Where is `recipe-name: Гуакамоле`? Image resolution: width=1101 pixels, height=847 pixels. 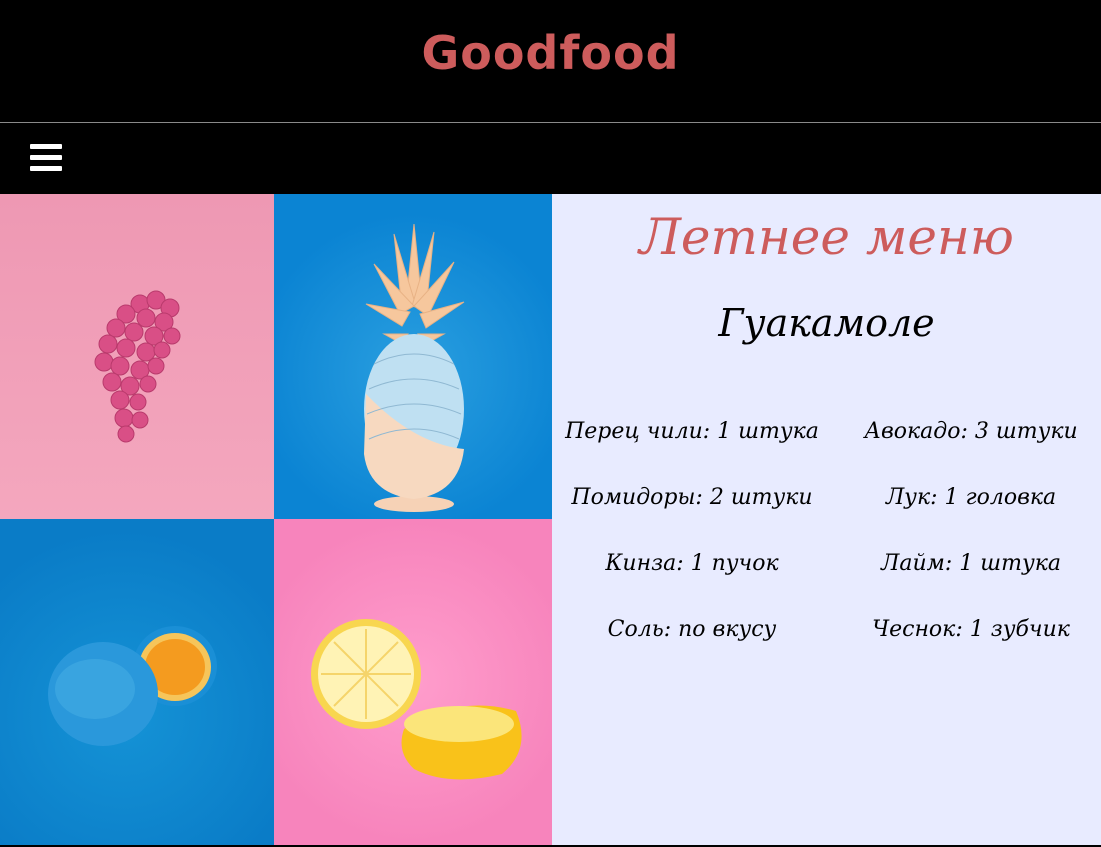 recipe-name: Гуакамоле is located at coordinates (826, 323).